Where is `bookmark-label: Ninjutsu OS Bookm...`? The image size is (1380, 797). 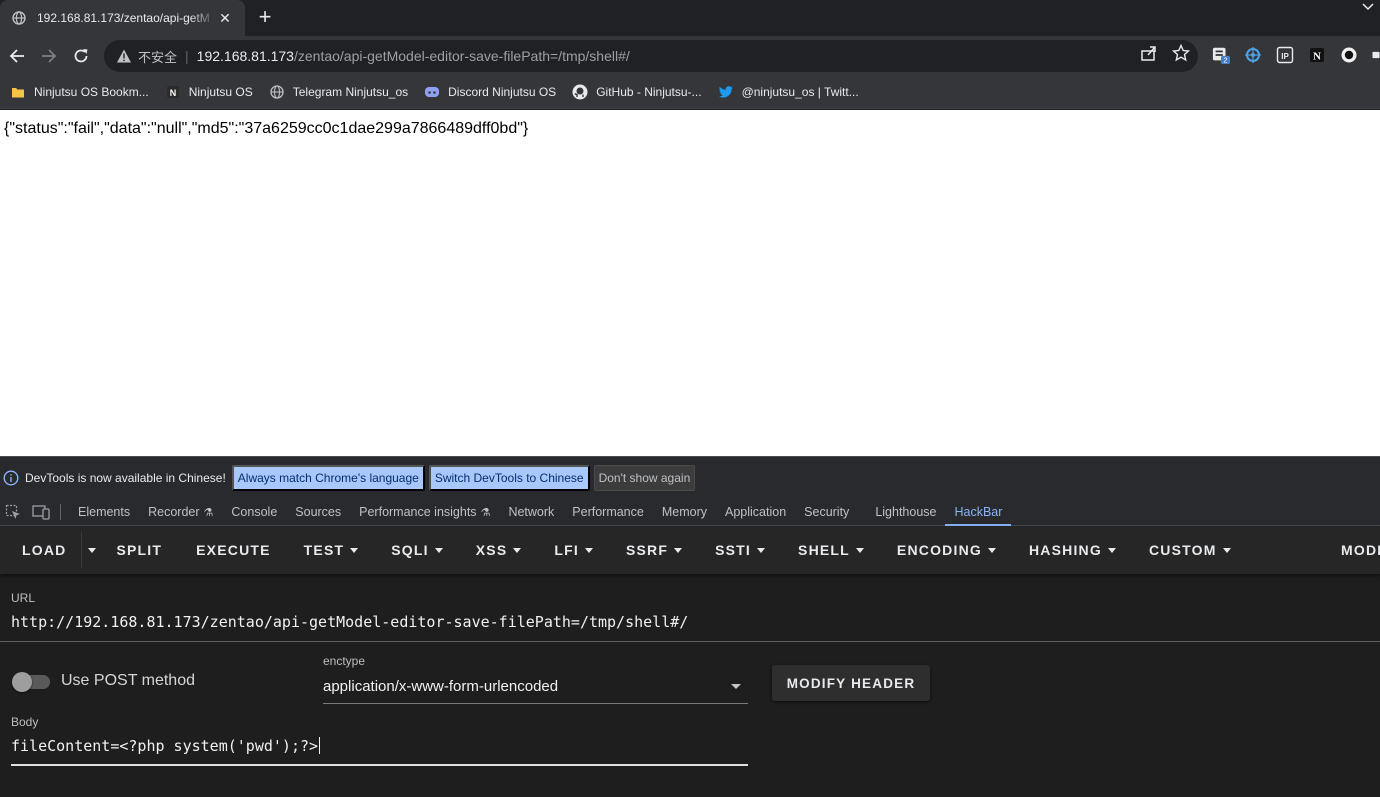
bookmark-label: Ninjutsu OS Bookm... is located at coordinates (91, 92).